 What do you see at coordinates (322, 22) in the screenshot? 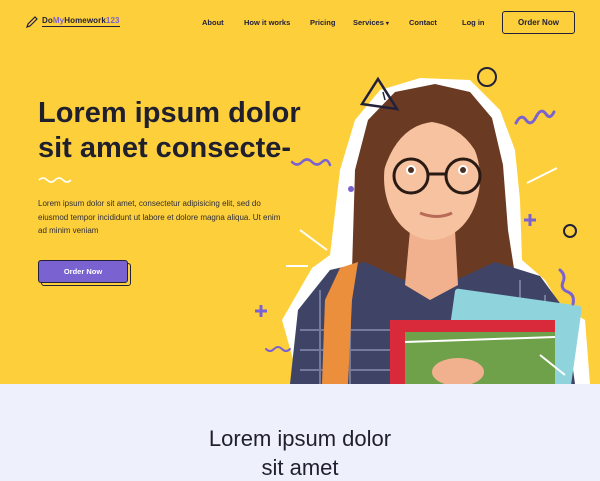
I see `nav-pricing: Pricing` at bounding box center [322, 22].